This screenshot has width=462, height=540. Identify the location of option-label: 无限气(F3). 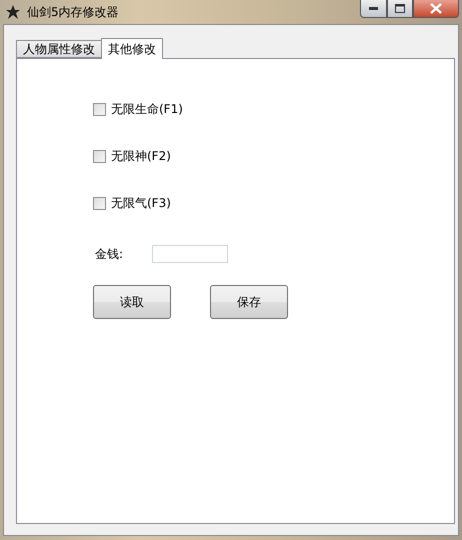
(141, 203).